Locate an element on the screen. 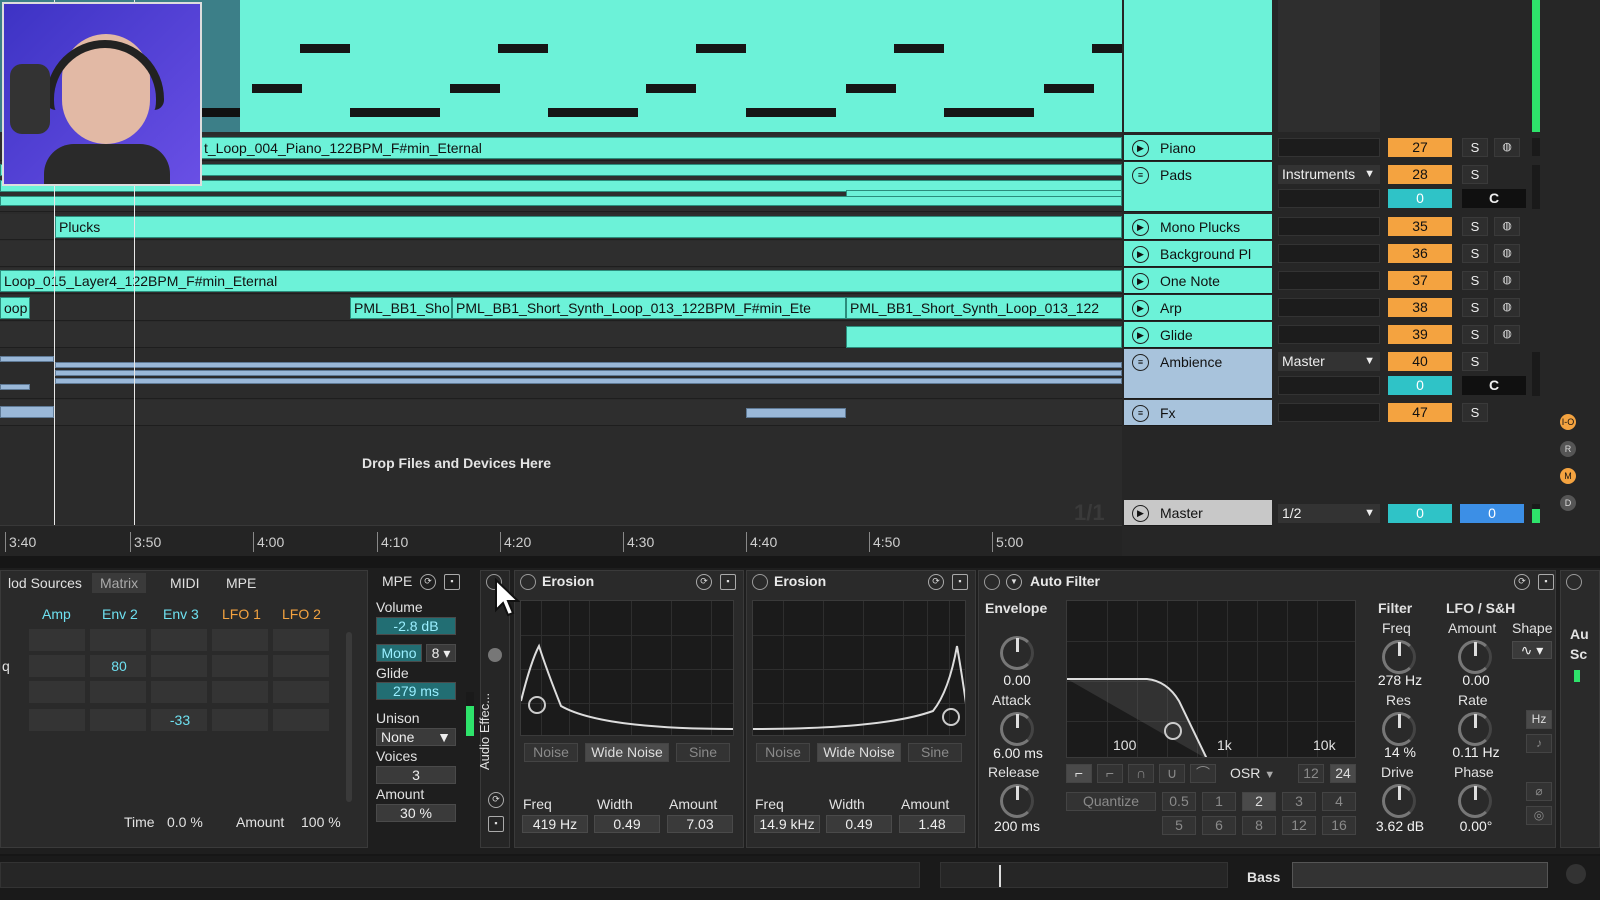 The image size is (1600, 900). track-ambience: ≡ Ambience is located at coordinates (1198, 374).